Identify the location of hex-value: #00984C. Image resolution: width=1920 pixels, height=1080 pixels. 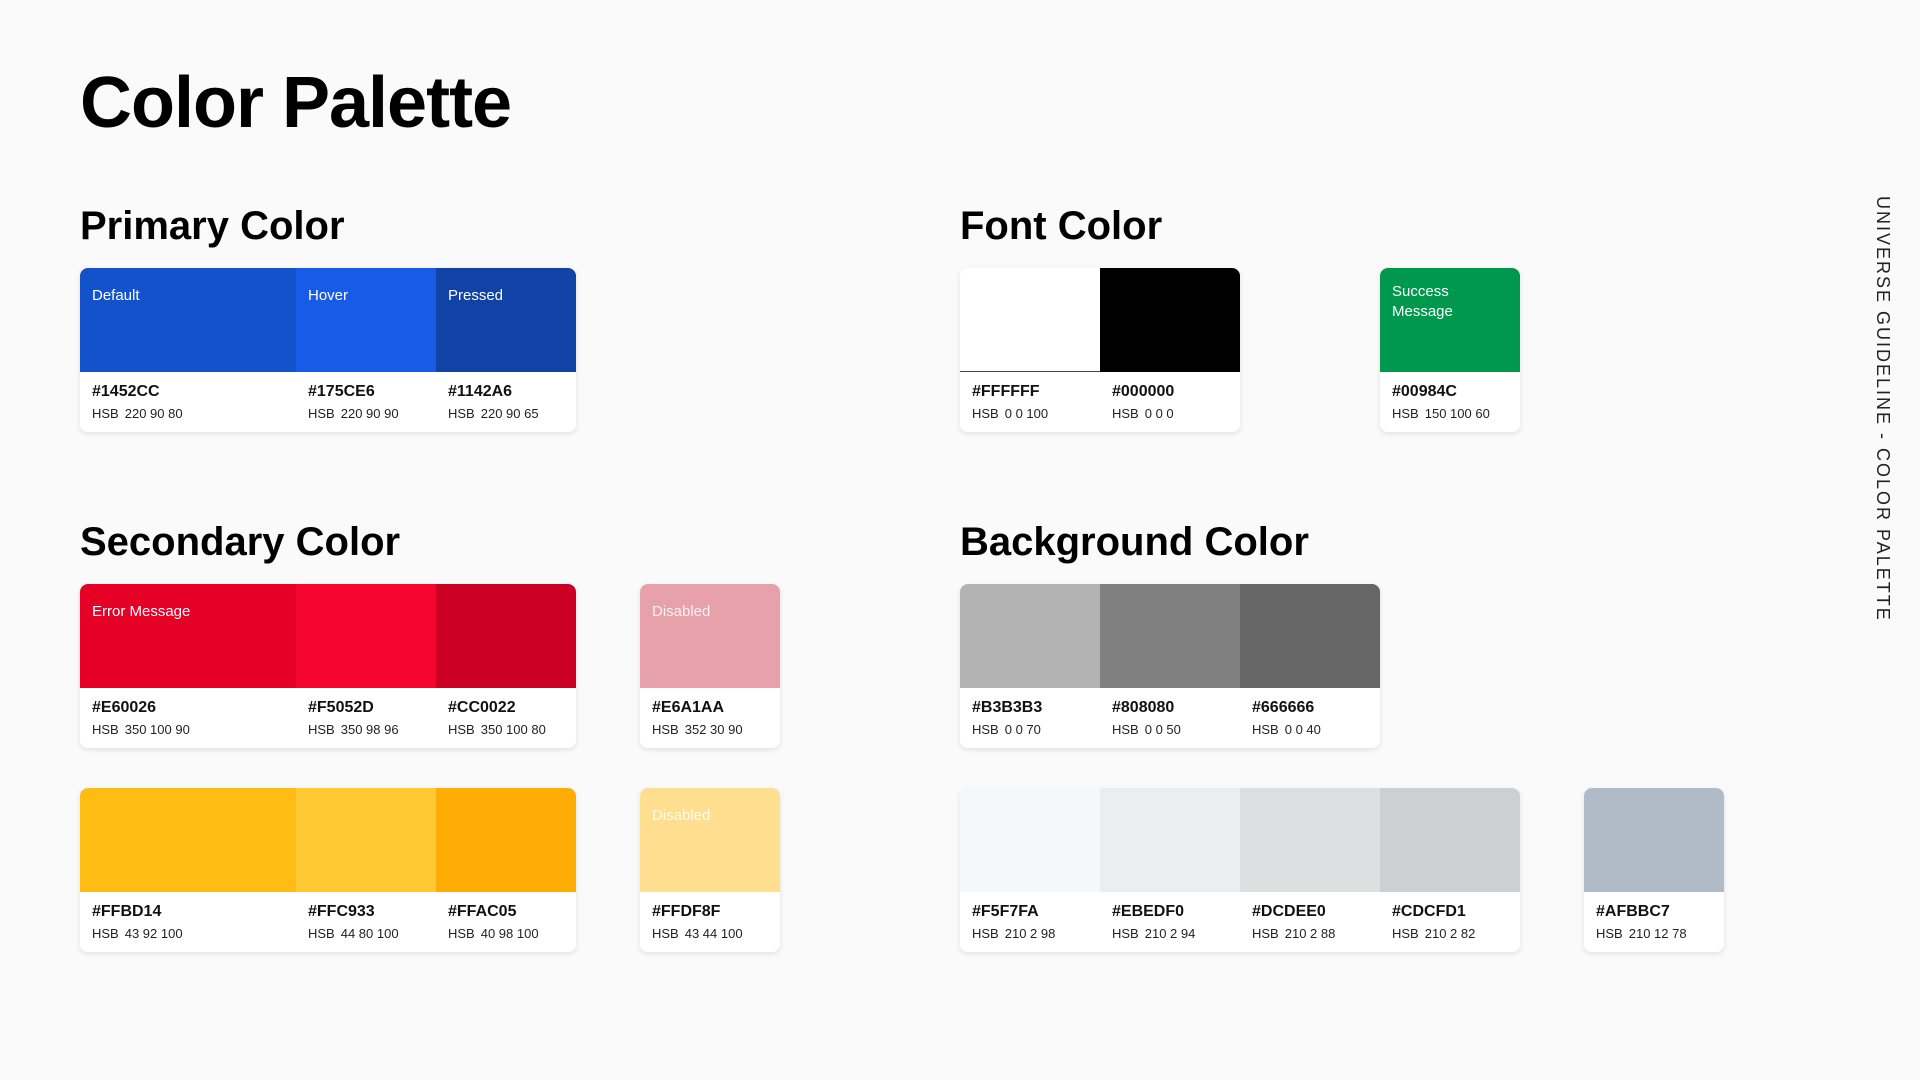
(1424, 391).